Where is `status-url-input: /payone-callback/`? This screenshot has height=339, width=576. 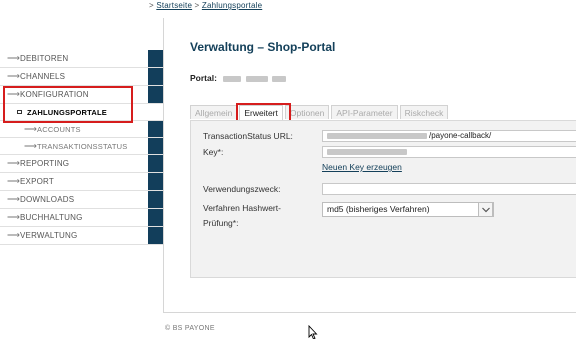 status-url-input: /payone-callback/ is located at coordinates (449, 136).